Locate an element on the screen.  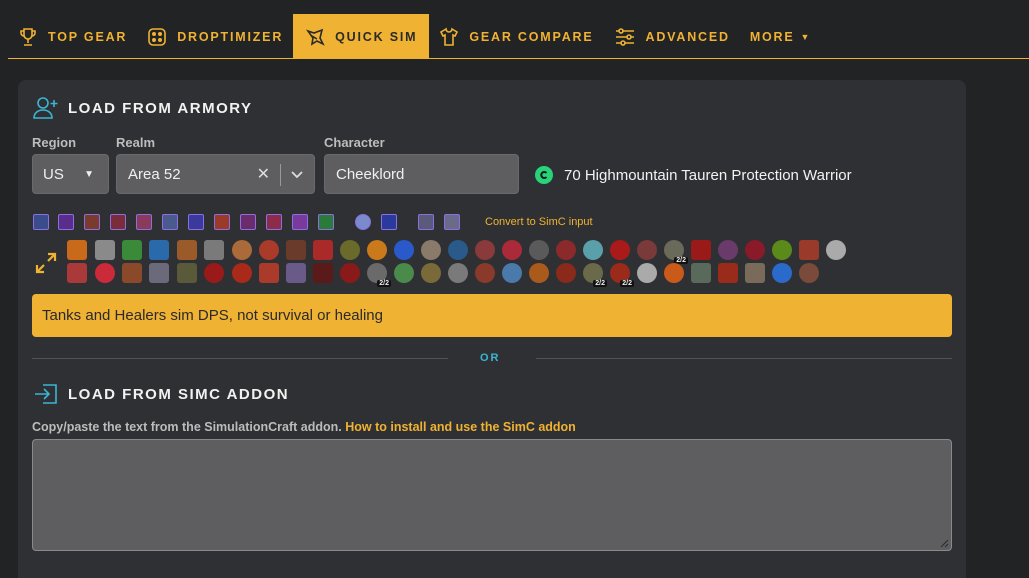
gear-ring1-icon is located at coordinates (300, 222).